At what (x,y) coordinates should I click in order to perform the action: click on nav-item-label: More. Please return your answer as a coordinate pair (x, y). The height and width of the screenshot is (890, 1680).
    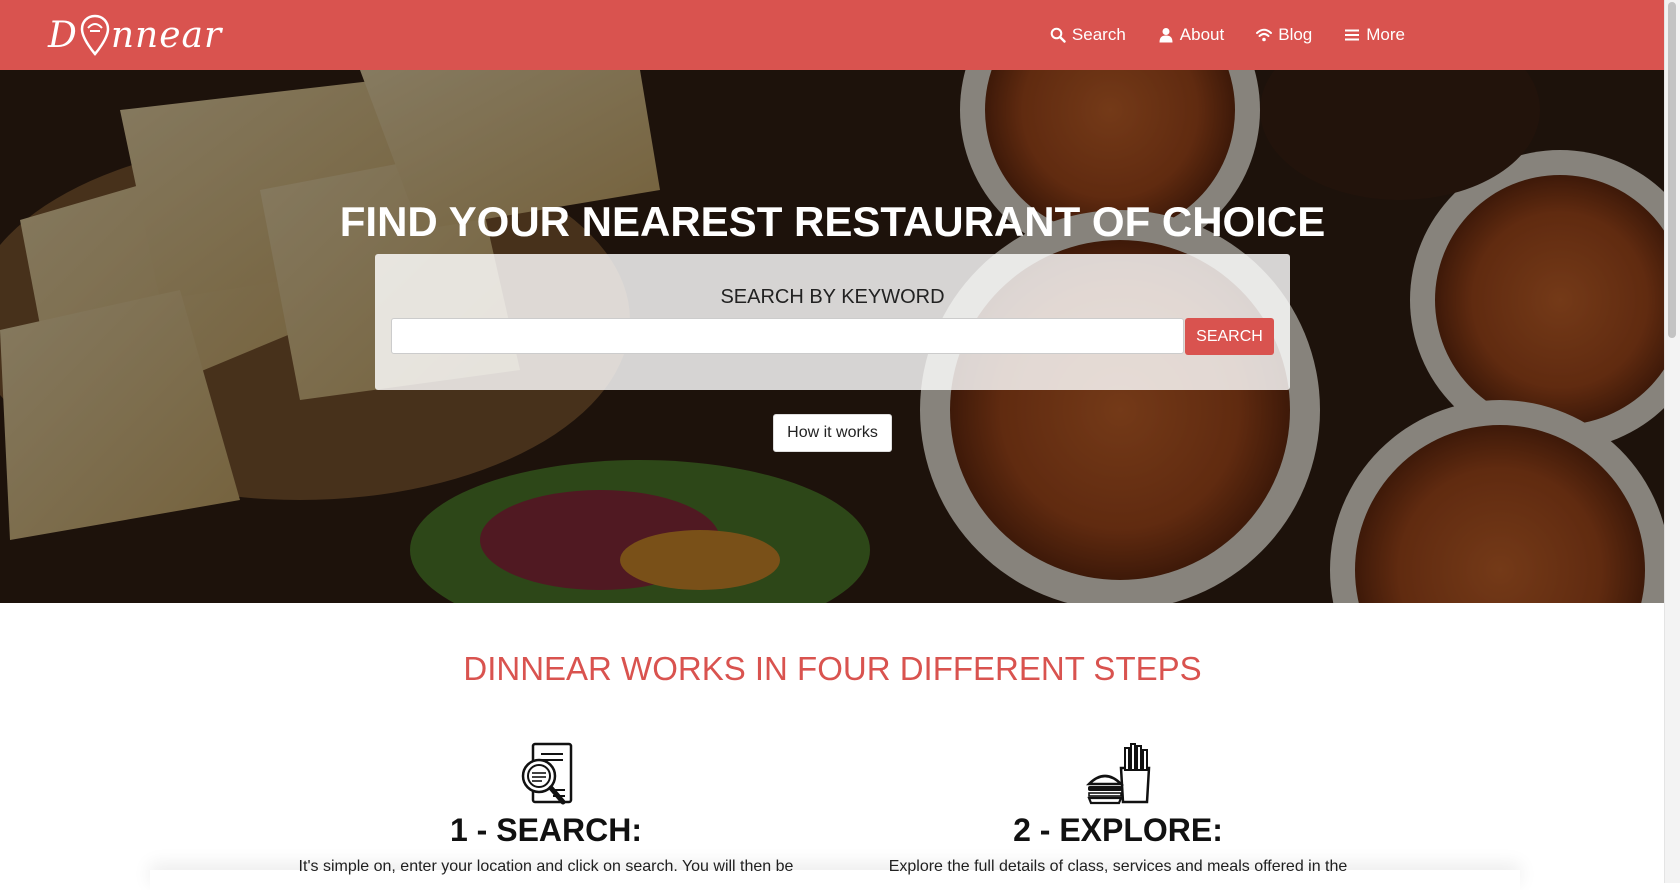
    Looking at the image, I should click on (1385, 34).